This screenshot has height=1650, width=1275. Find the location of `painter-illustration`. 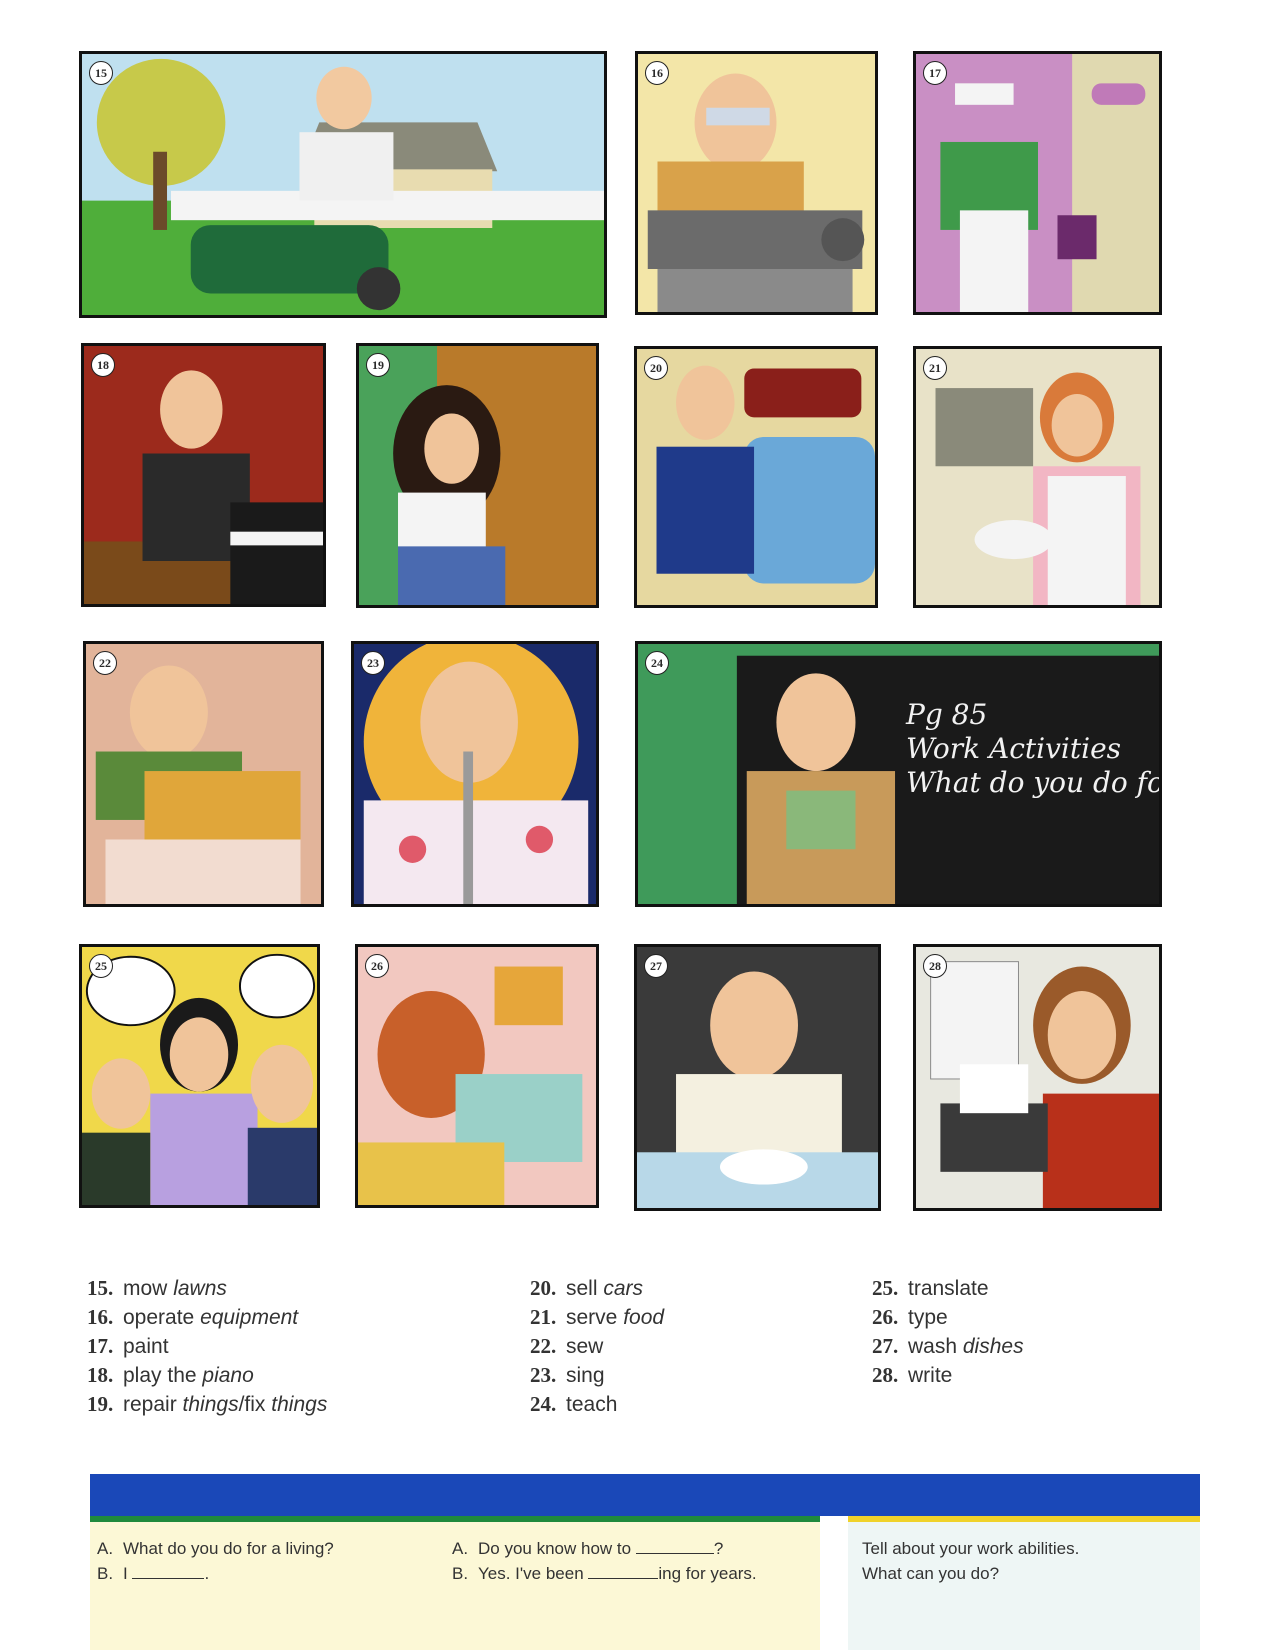

painter-illustration is located at coordinates (1037, 183).